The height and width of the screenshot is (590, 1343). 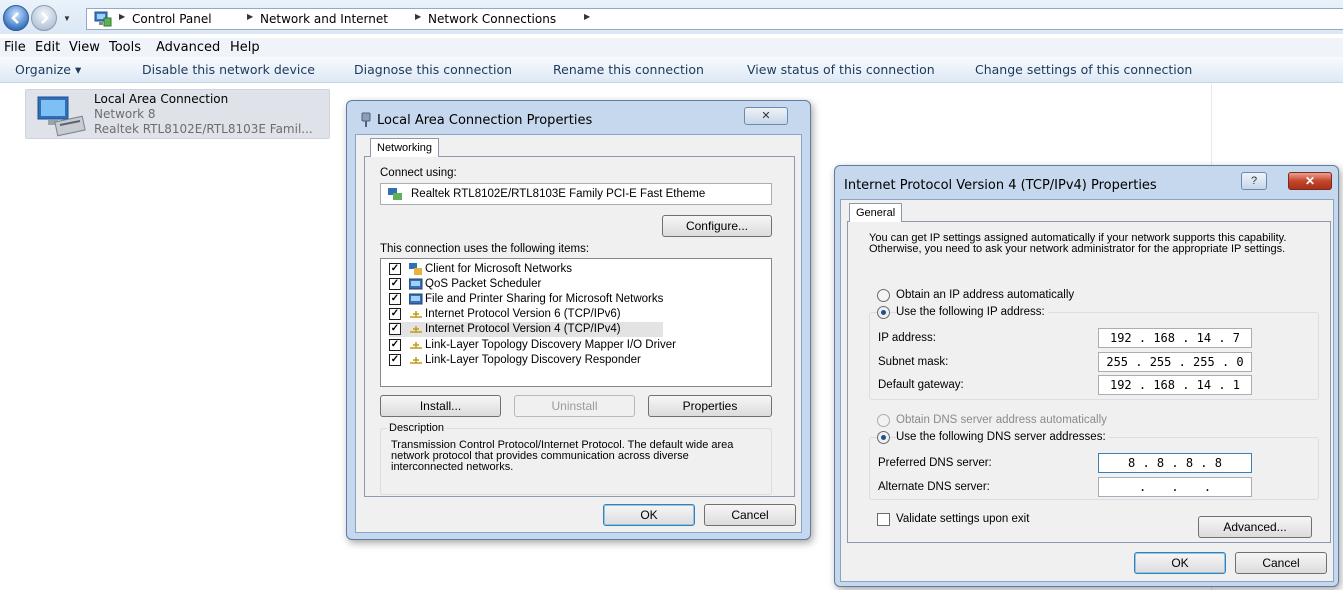 I want to click on network-adapter-icon, so click(x=61, y=116).